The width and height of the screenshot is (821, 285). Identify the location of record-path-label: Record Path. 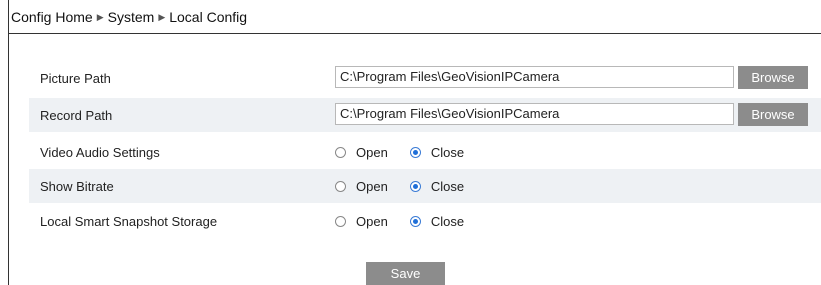
(76, 115).